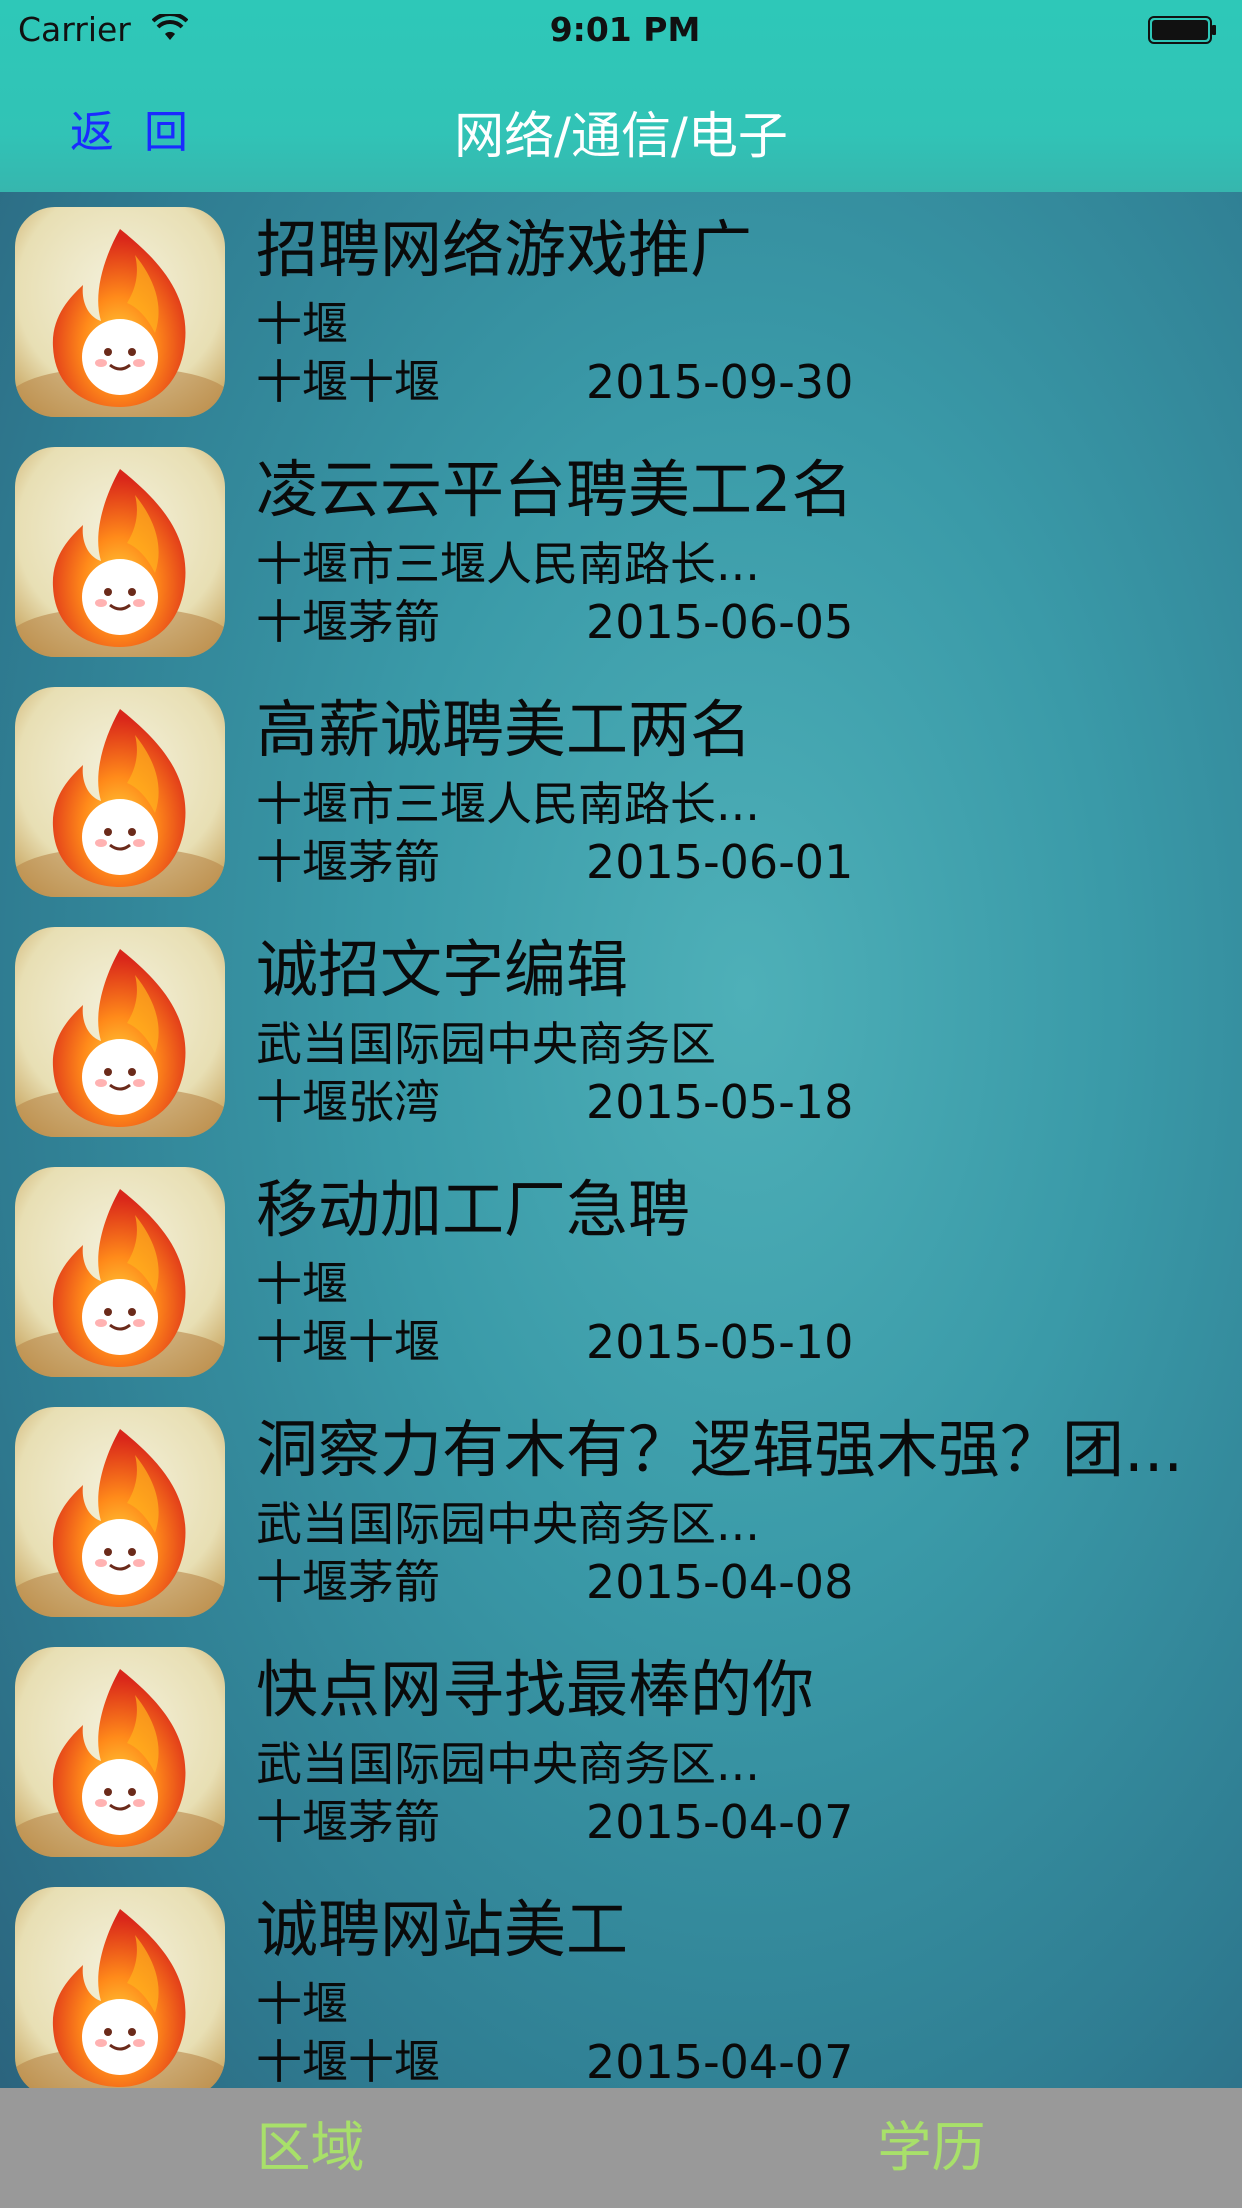 The image size is (1242, 2208). What do you see at coordinates (720, 862) in the screenshot?
I see `job-date: 2015-06-01` at bounding box center [720, 862].